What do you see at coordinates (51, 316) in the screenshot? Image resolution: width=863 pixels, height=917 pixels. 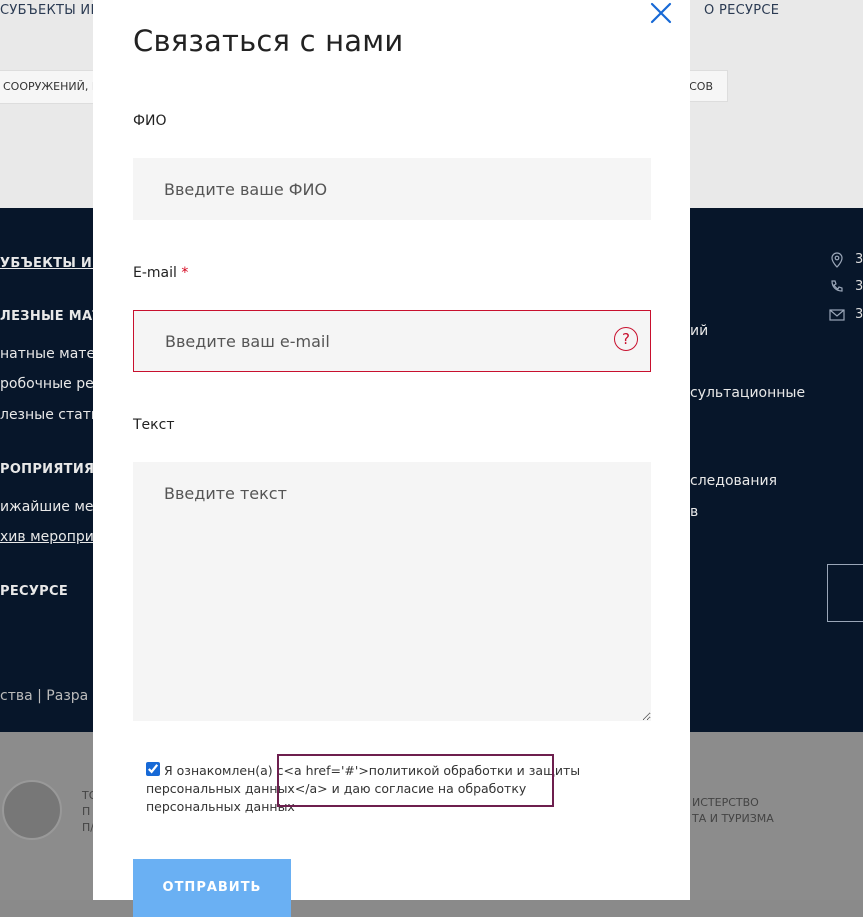 I see `footer-heading: ЛЕЗНЫЕ МАТ` at bounding box center [51, 316].